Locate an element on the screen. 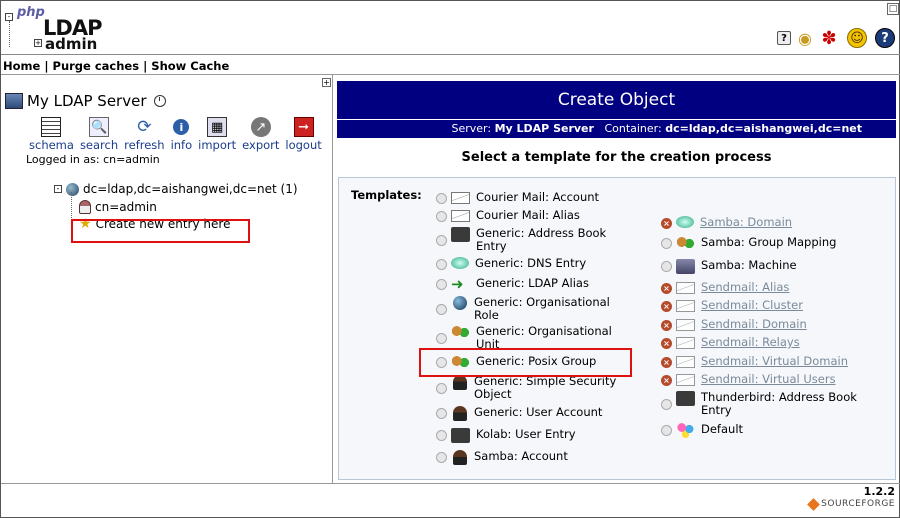 This screenshot has height=518, width=900. export-icon: ↗ is located at coordinates (260, 127).